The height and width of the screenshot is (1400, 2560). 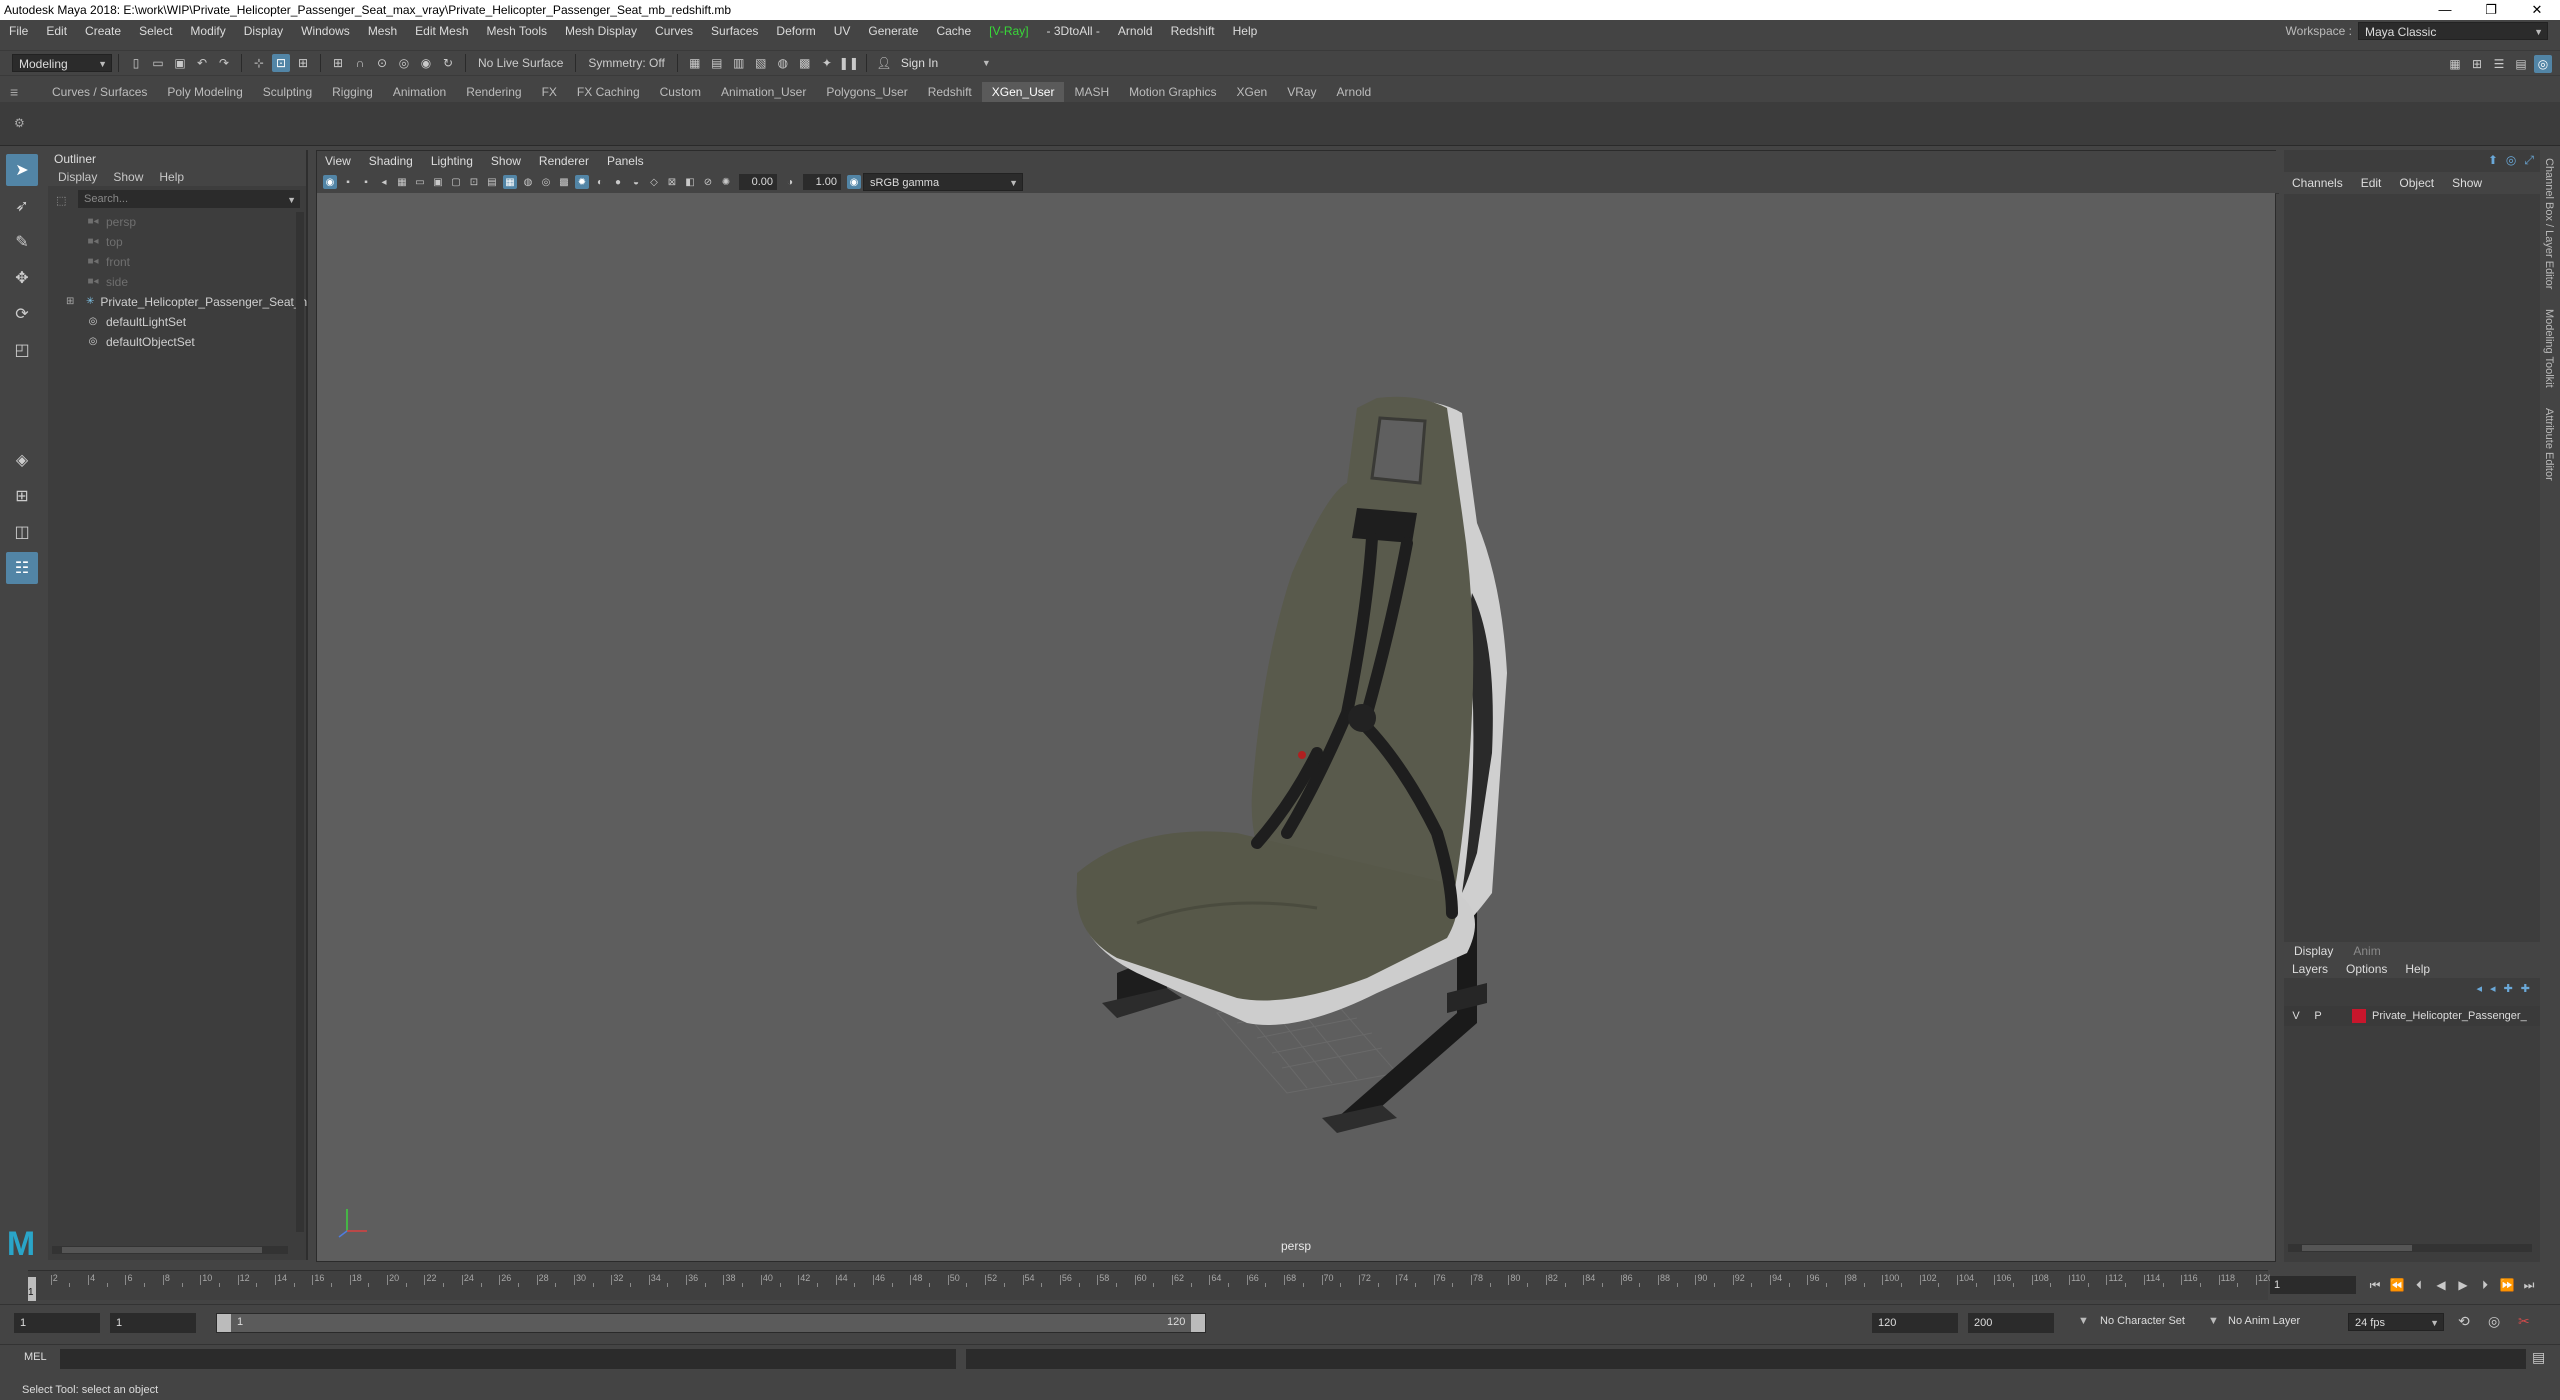 I want to click on outliner-menu-show: Show, so click(x=128, y=177).